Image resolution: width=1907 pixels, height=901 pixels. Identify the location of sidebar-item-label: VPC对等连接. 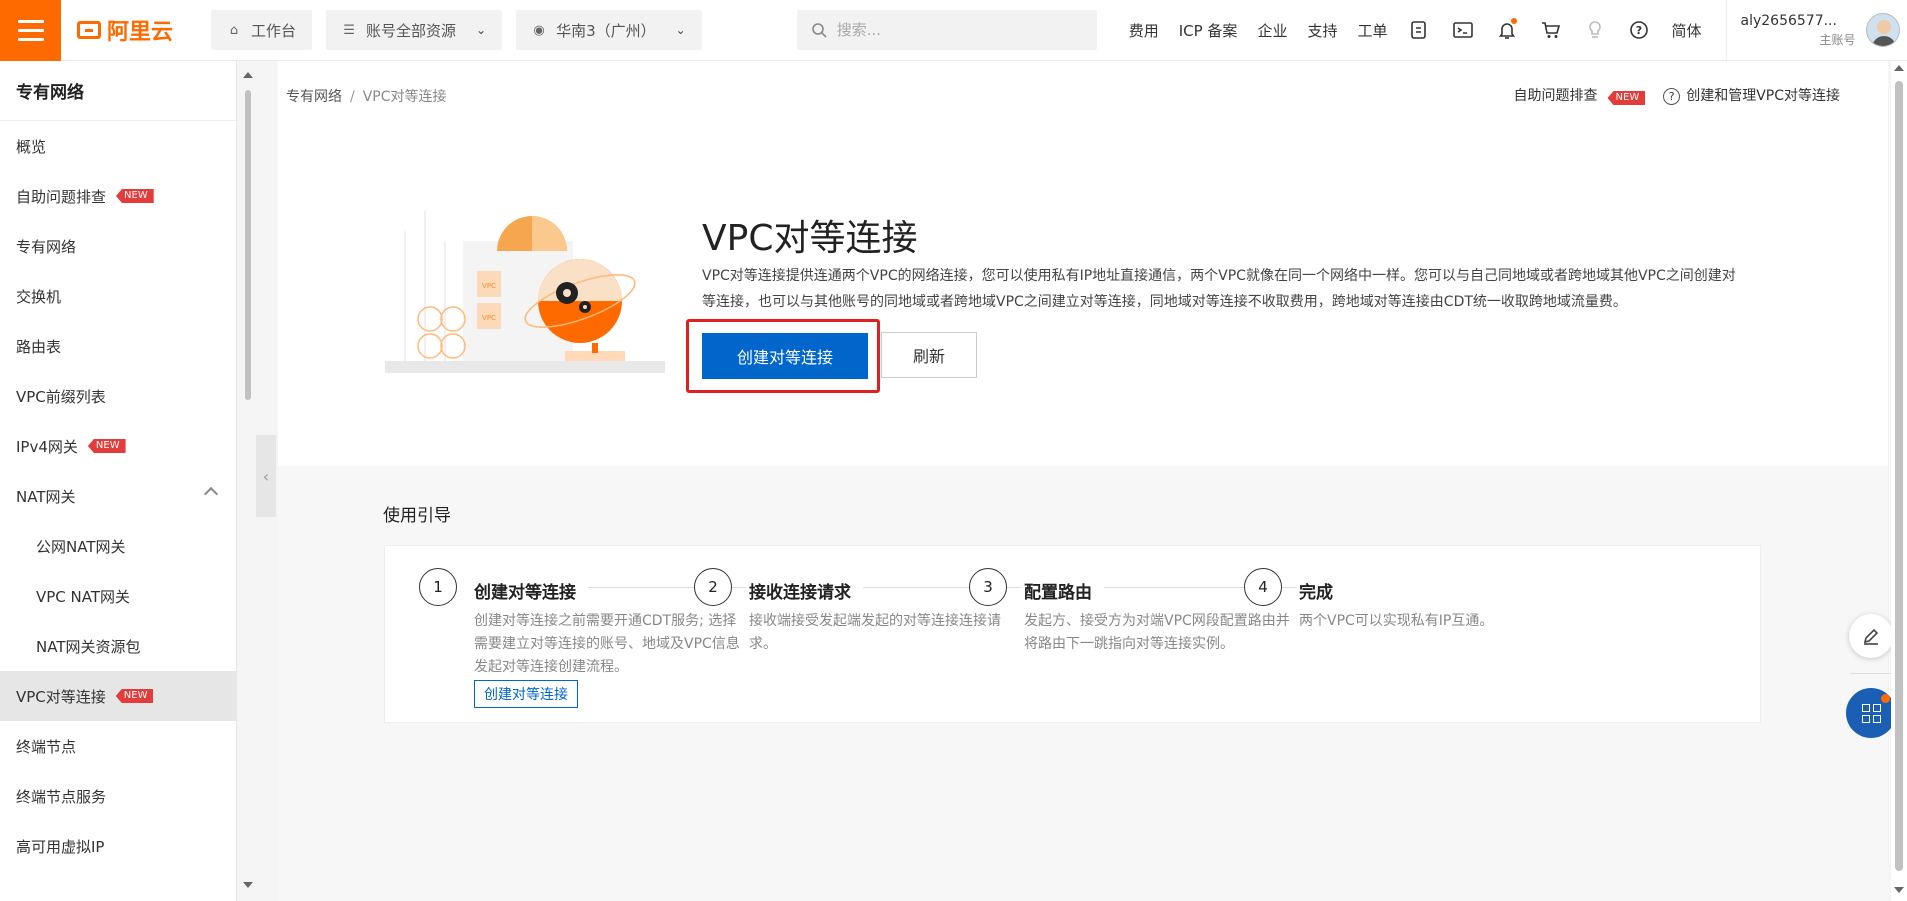
(61, 696).